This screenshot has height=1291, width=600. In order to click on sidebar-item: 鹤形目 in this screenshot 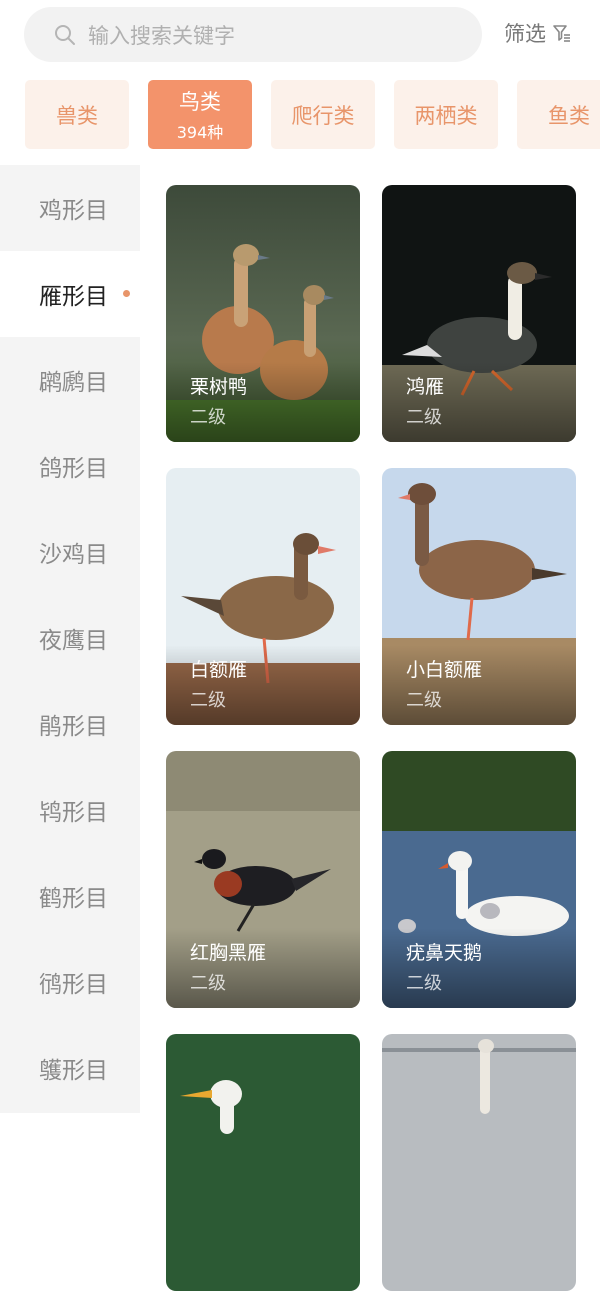, I will do `click(70, 896)`.